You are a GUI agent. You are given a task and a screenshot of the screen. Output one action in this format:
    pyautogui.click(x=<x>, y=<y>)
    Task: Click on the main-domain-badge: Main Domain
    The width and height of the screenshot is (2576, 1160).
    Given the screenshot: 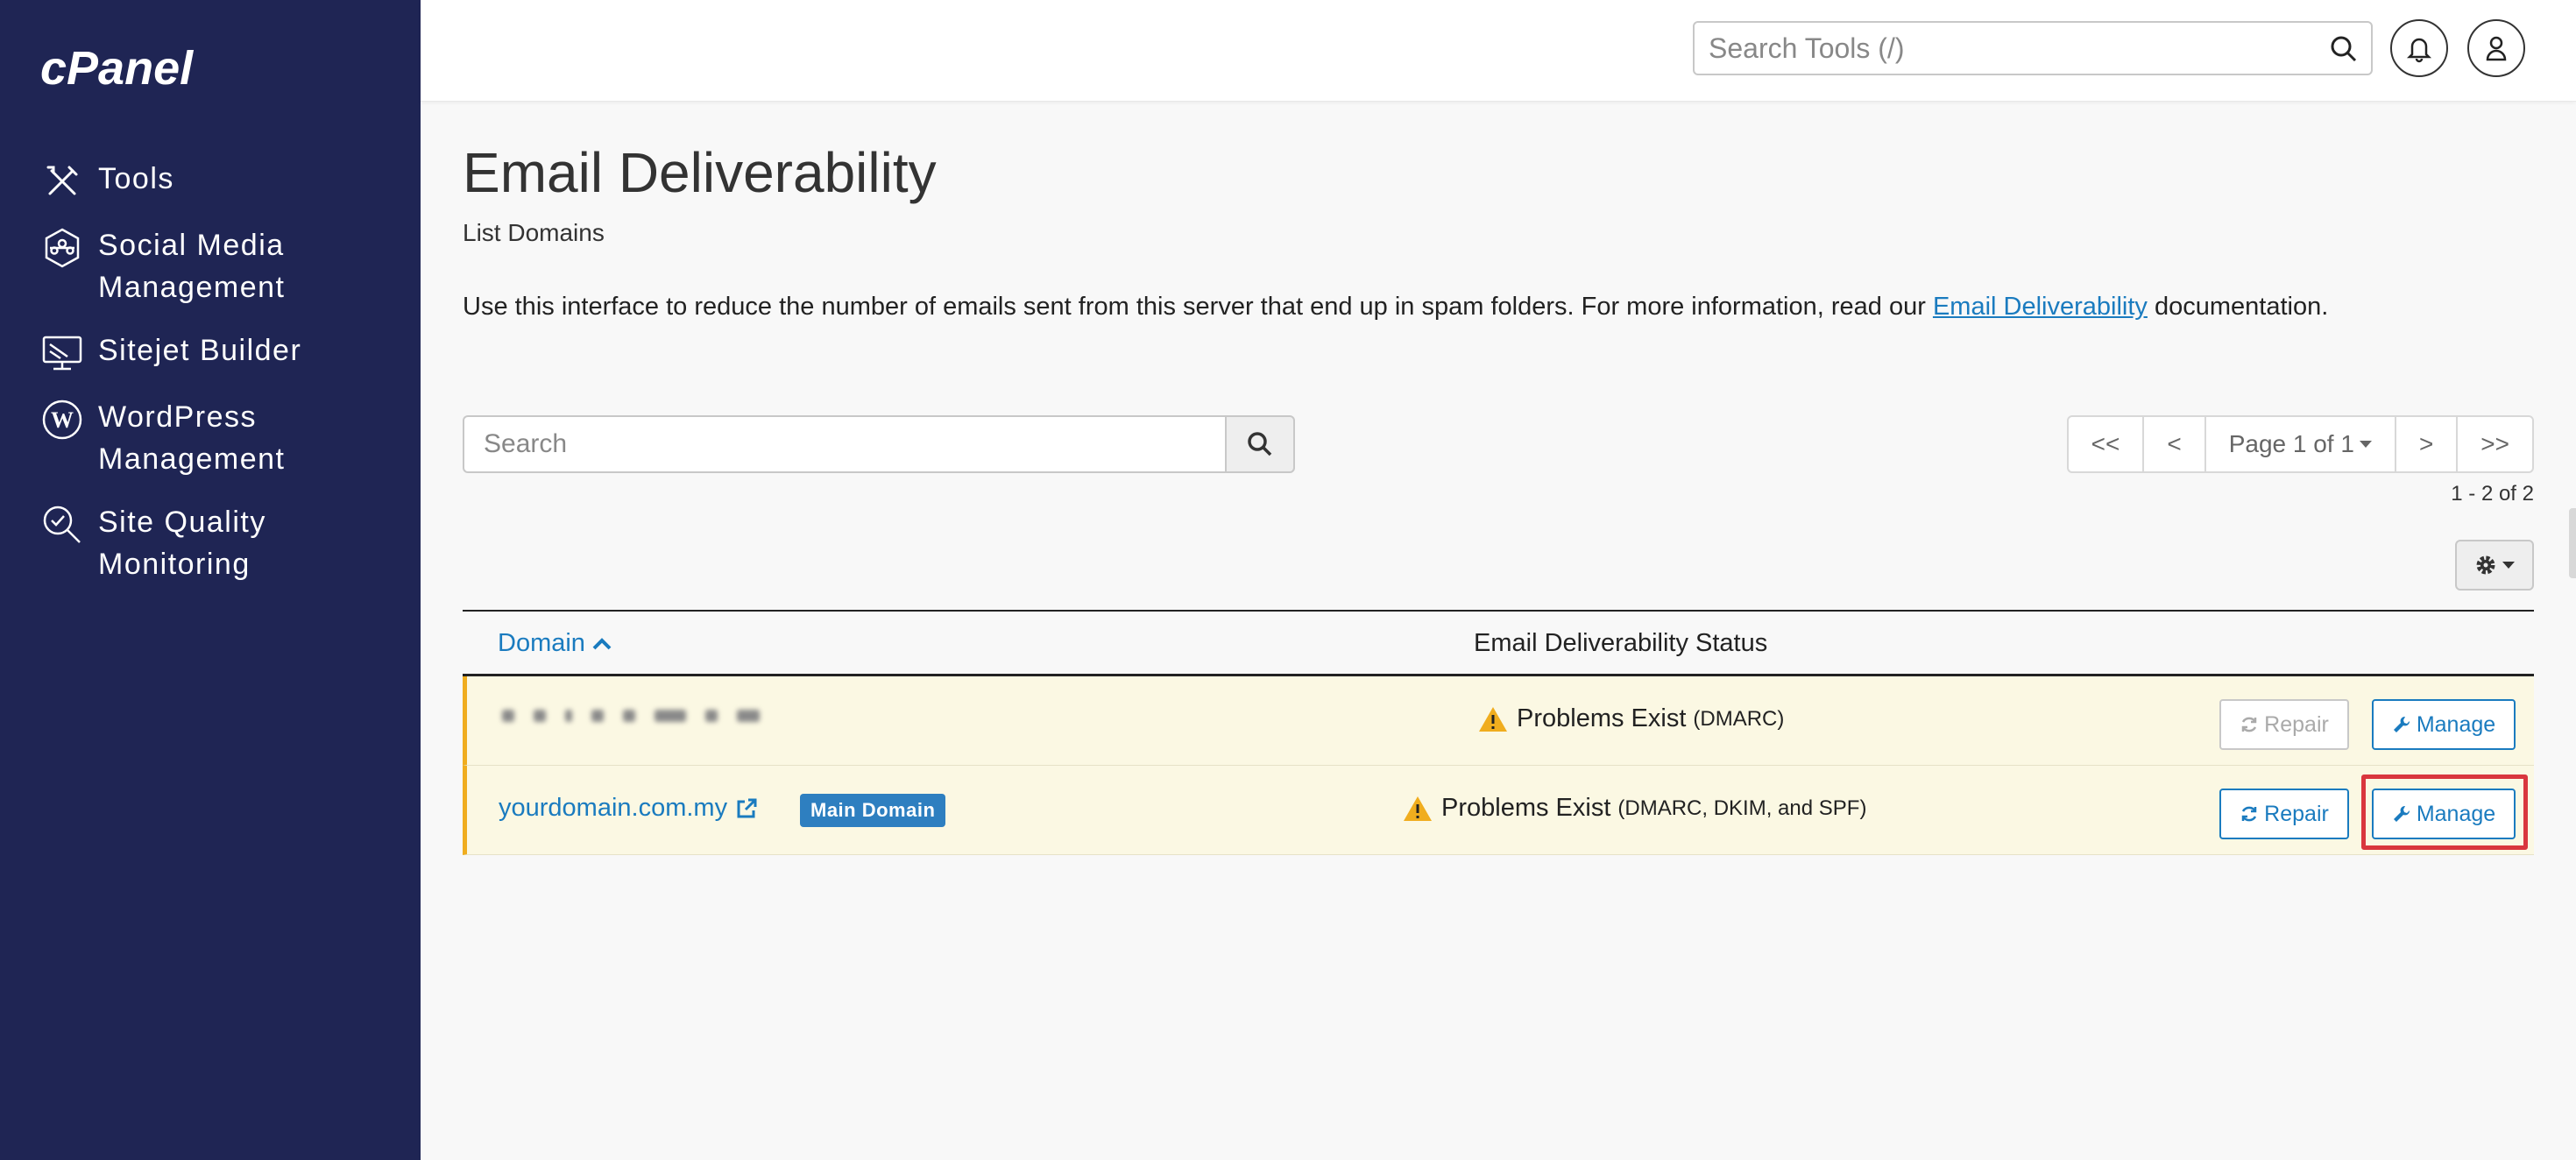 What is the action you would take?
    pyautogui.click(x=873, y=810)
    